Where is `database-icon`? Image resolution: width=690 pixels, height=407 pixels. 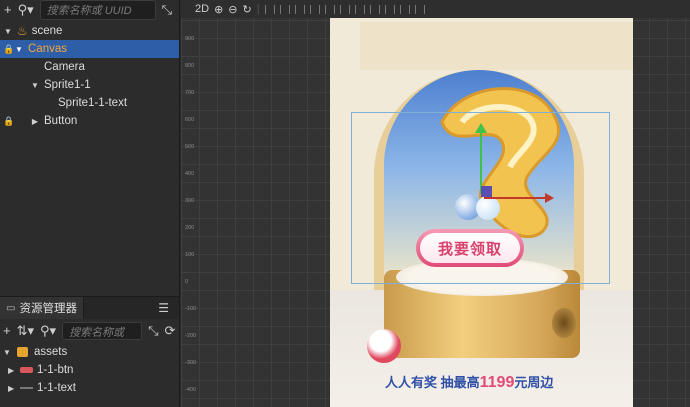
database-icon is located at coordinates (22, 352).